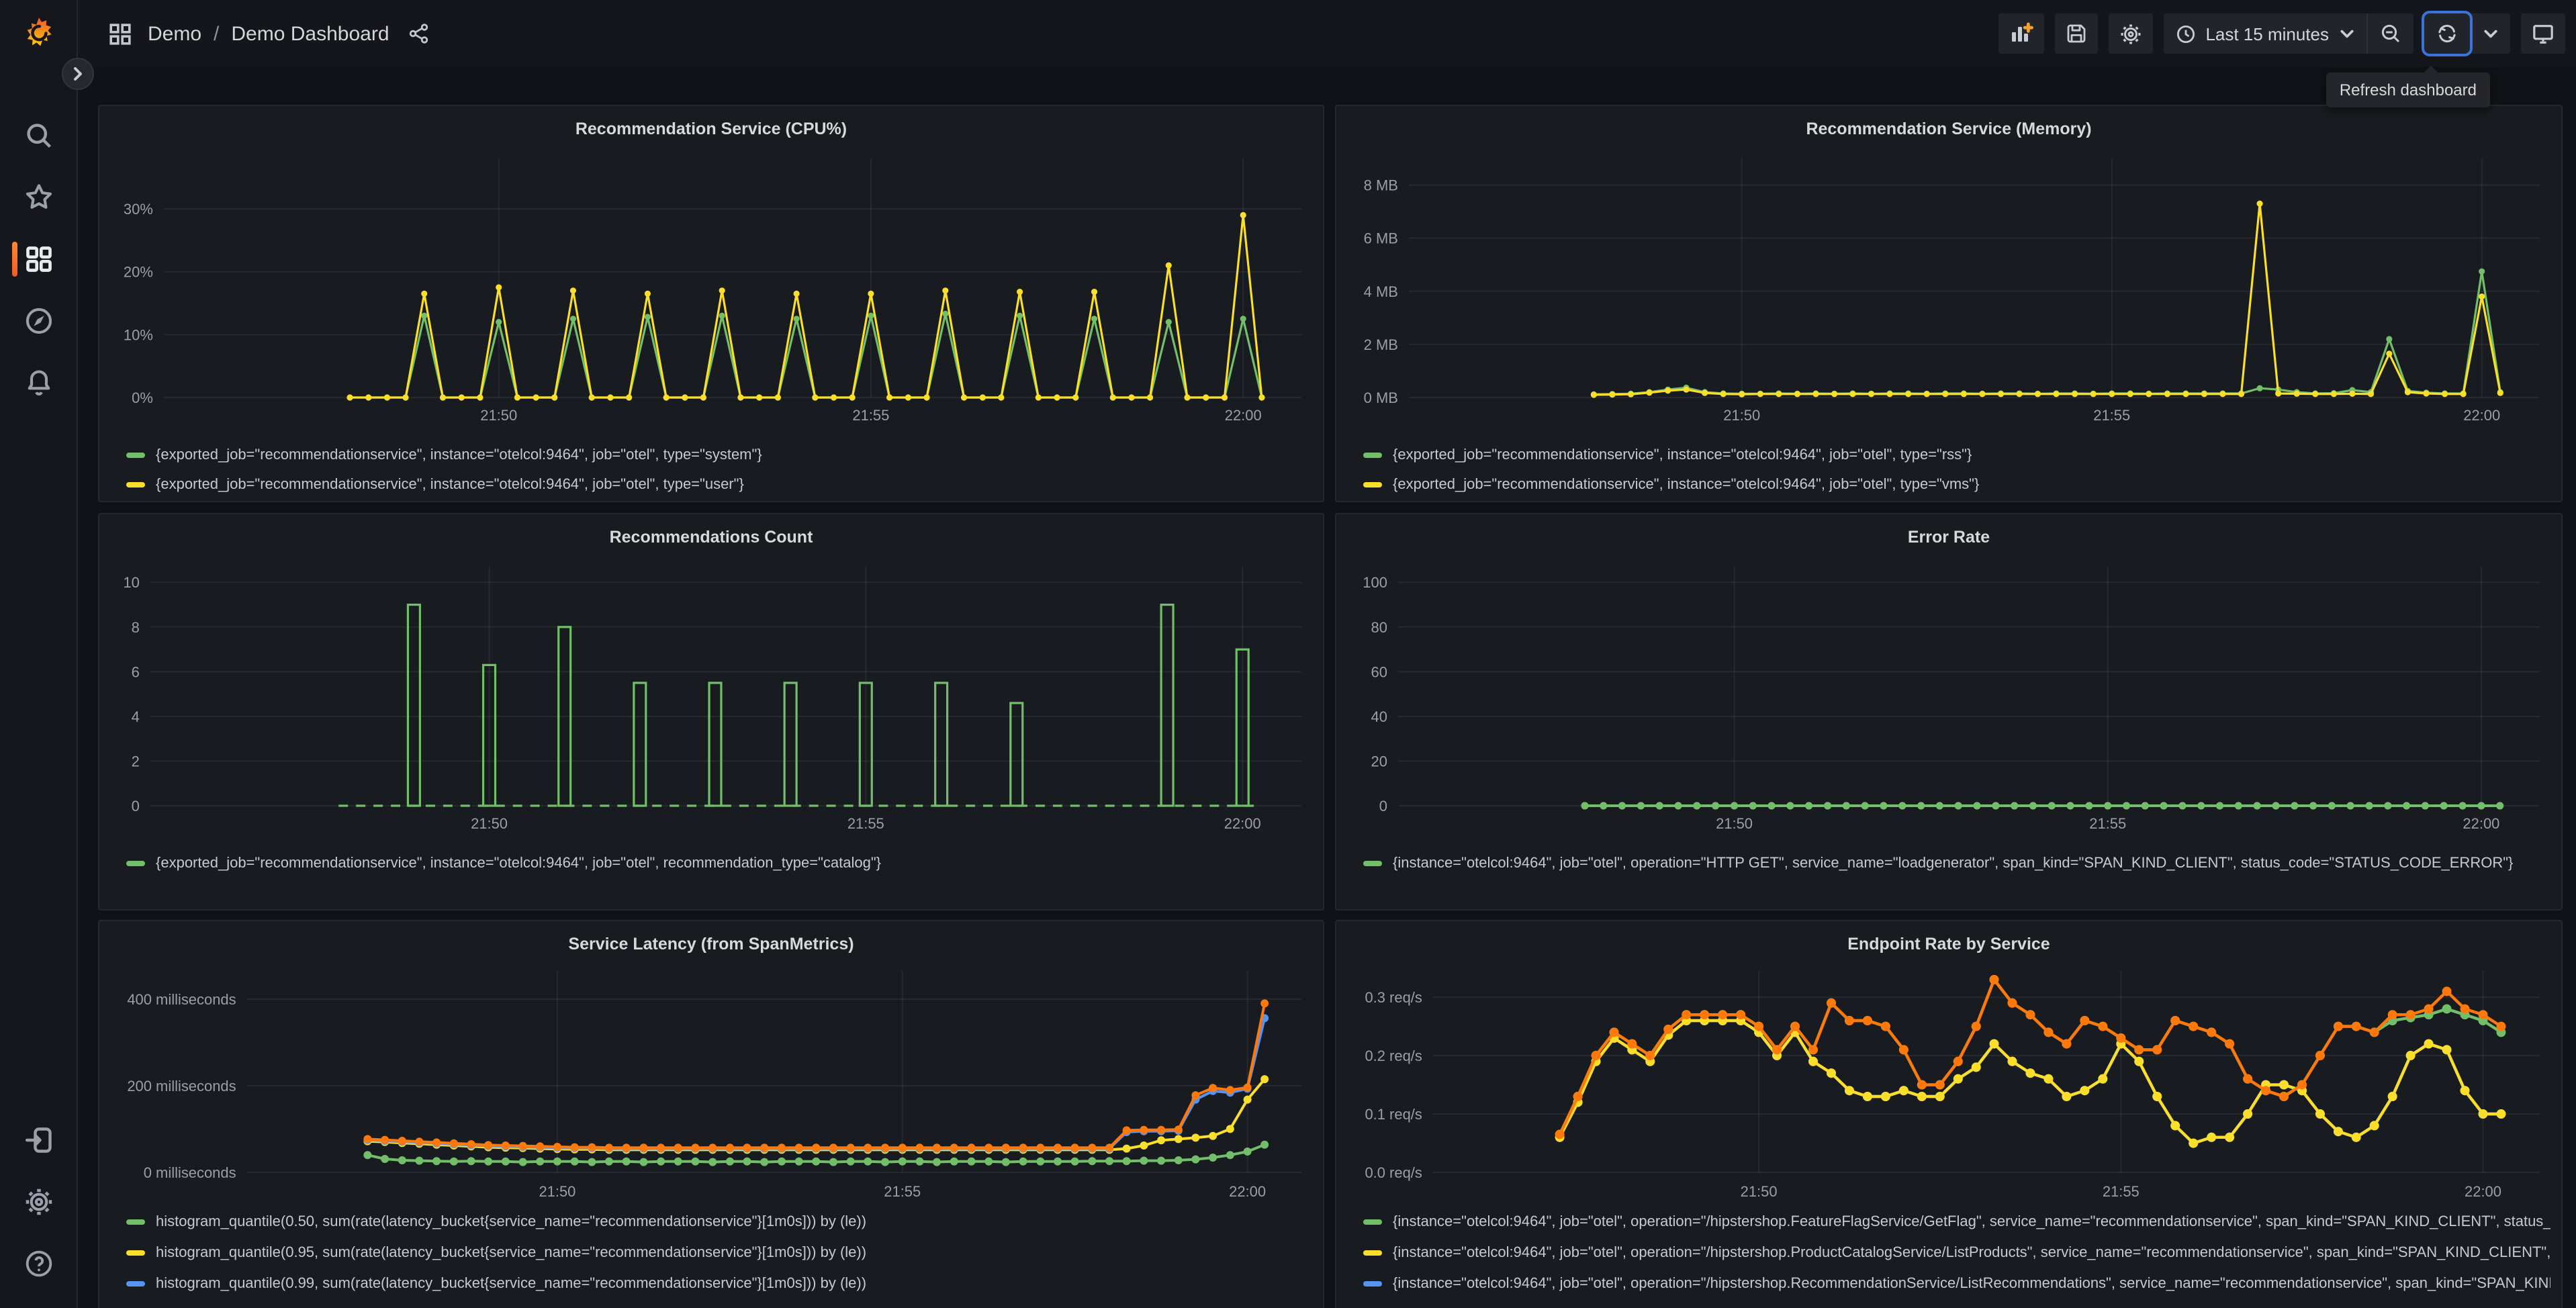 This screenshot has height=1308, width=2576. What do you see at coordinates (711, 537) in the screenshot?
I see `panel-title: Recommendations Count` at bounding box center [711, 537].